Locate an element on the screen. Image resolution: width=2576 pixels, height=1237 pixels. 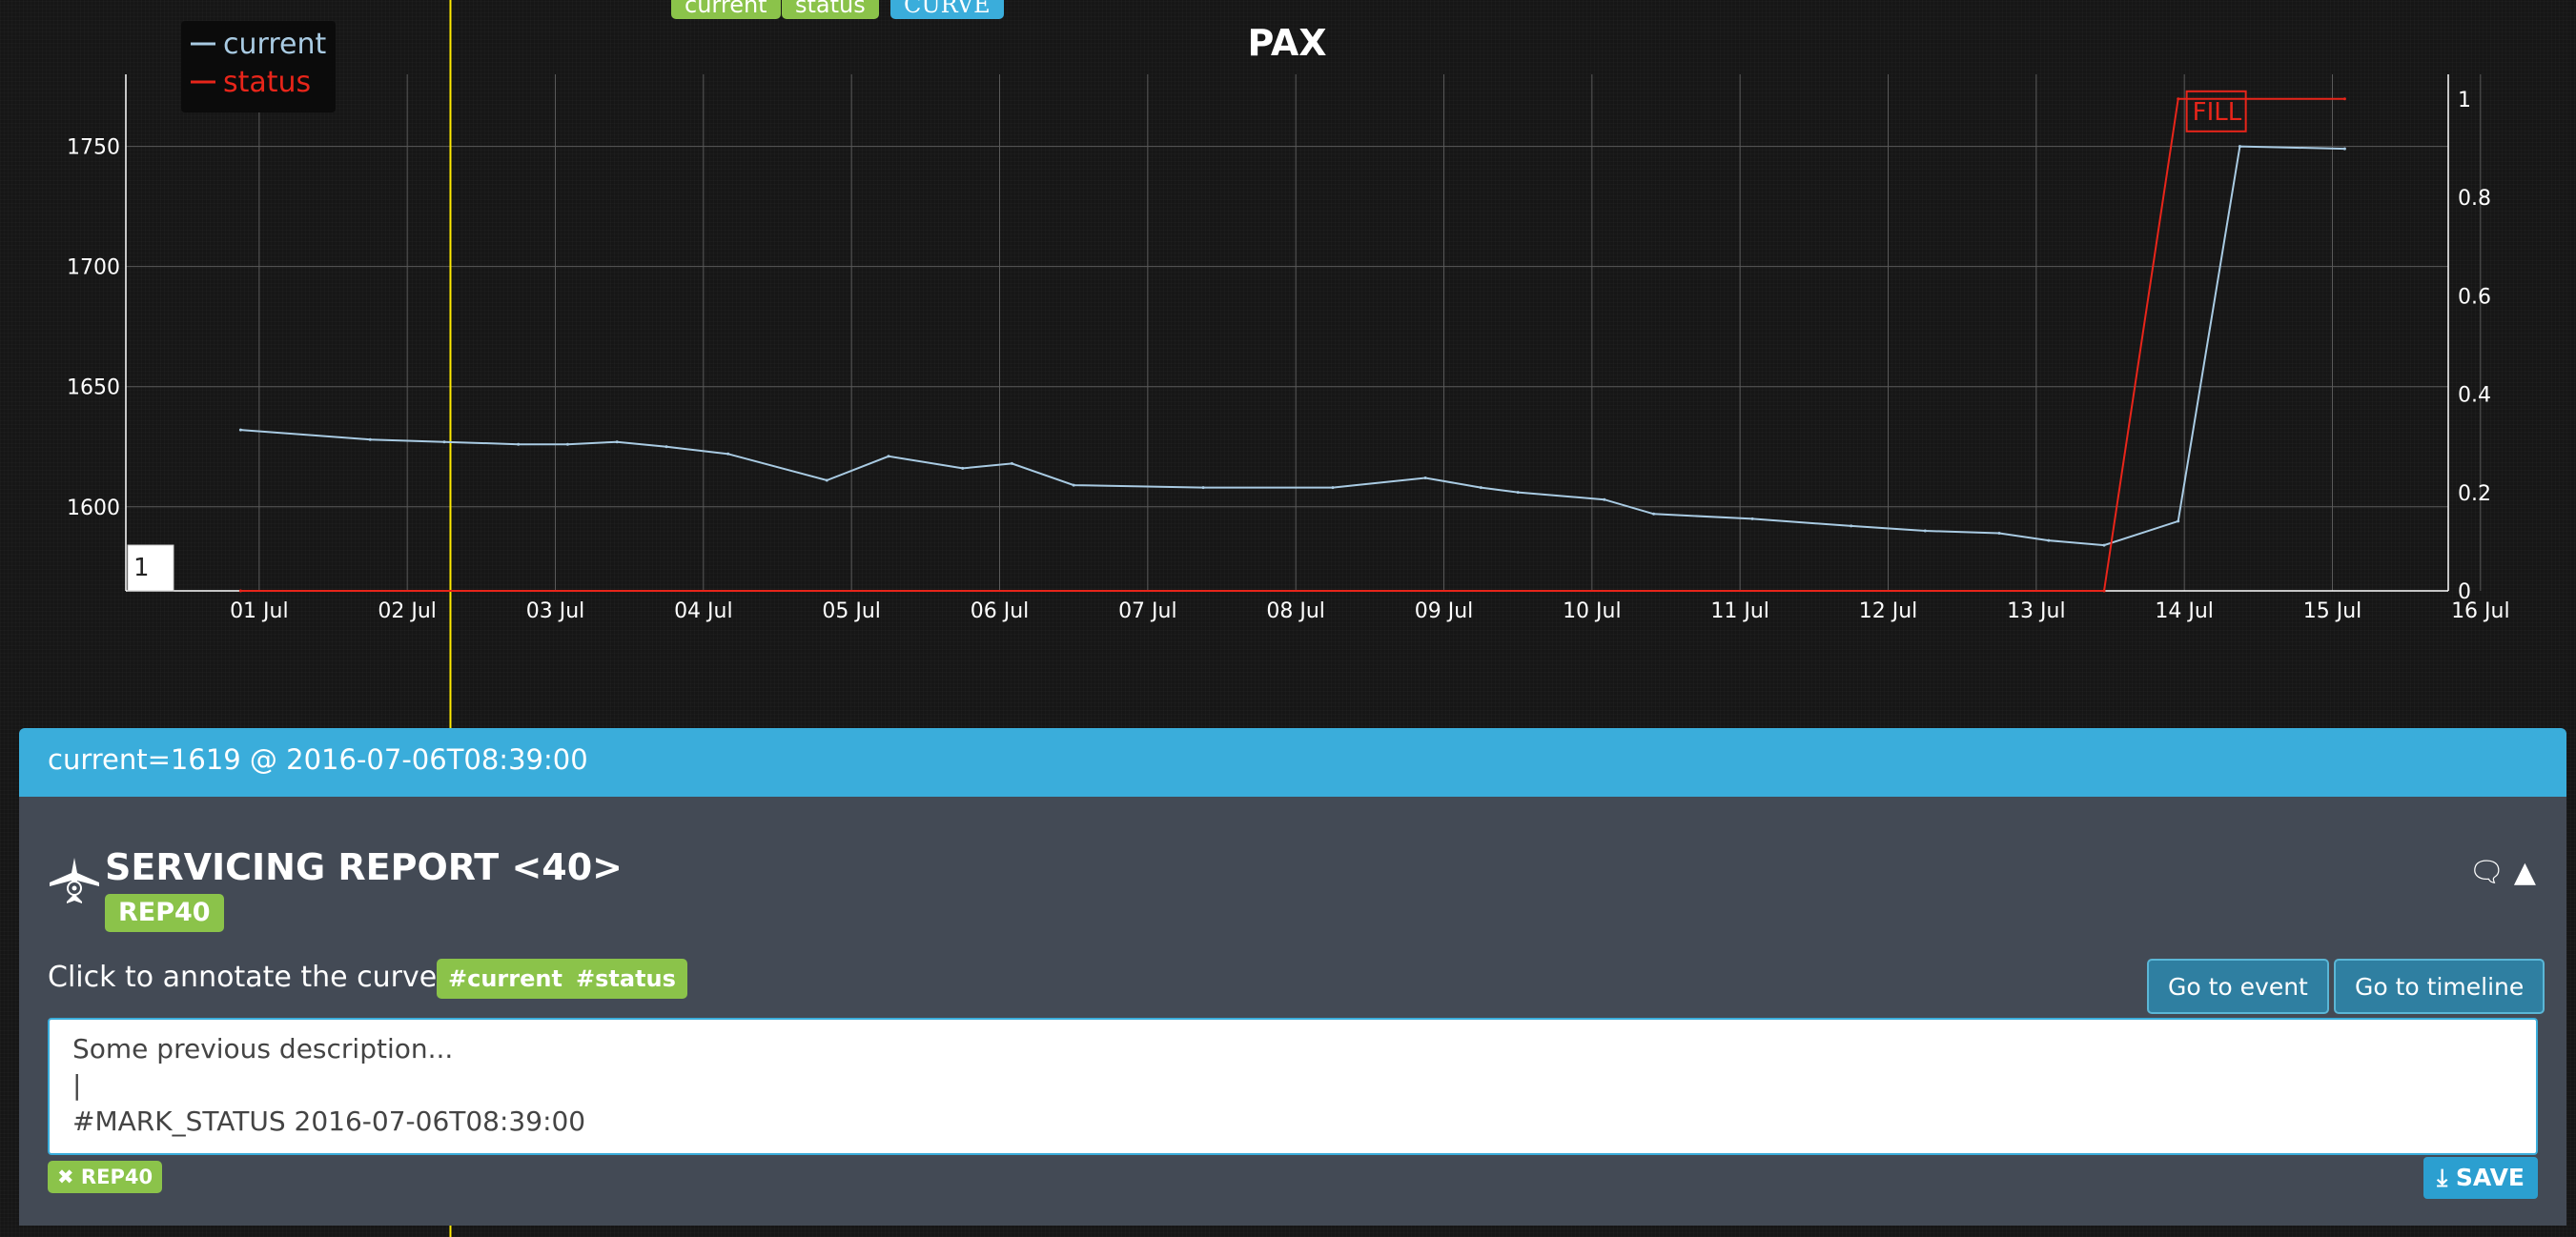
annotate-tag-current: #current is located at coordinates (505, 979).